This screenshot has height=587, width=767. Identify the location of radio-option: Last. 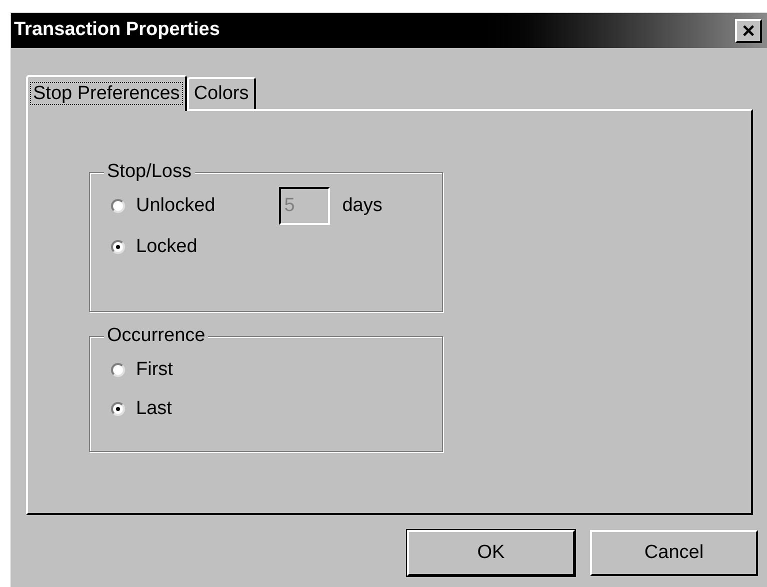
(141, 409).